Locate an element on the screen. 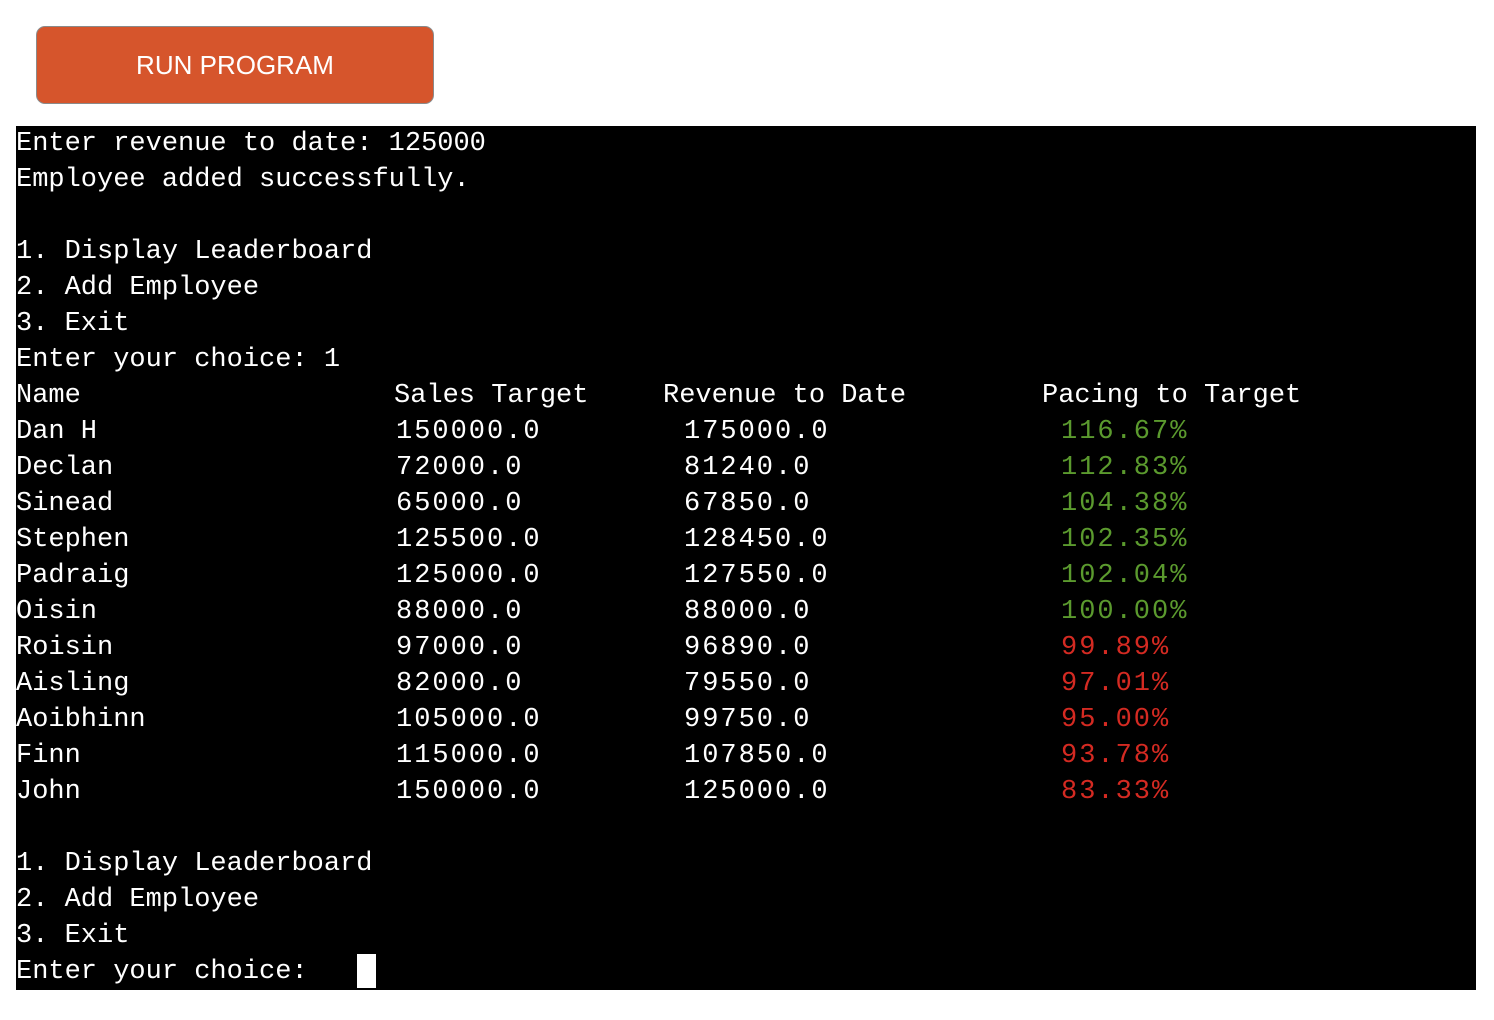 This screenshot has height=1020, width=1494. header-pacing-to-target: Pacing to Target is located at coordinates (1172, 396).